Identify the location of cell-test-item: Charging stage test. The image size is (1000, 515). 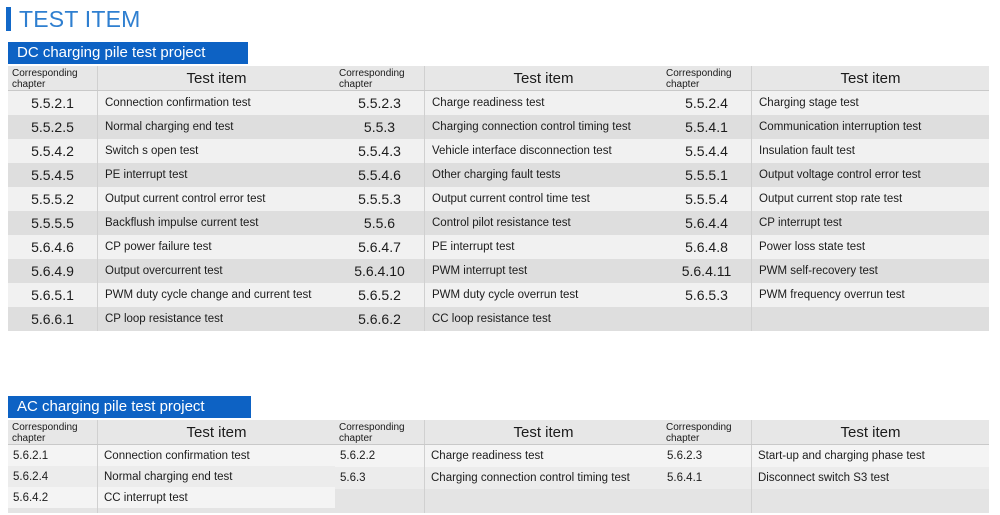
(870, 103).